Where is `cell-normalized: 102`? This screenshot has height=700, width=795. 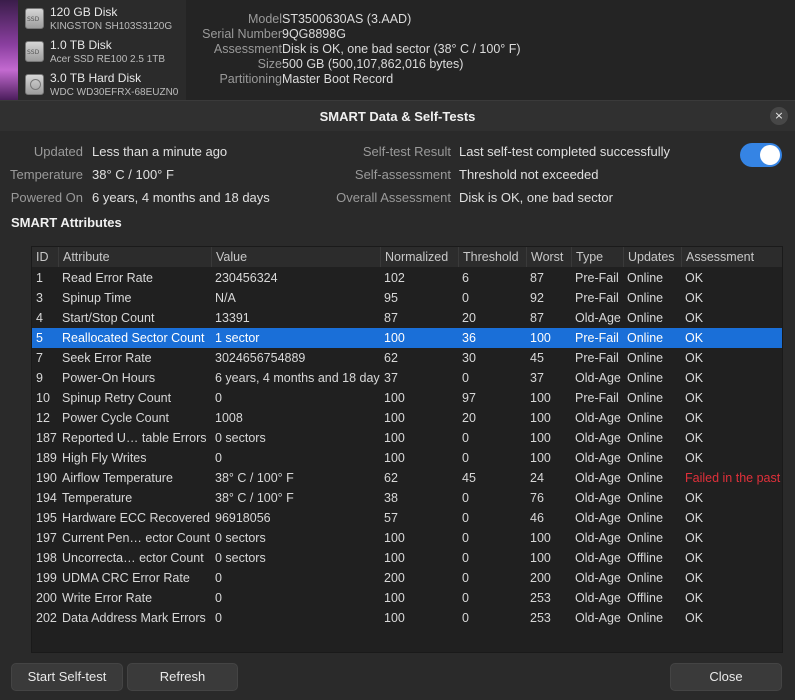 cell-normalized: 102 is located at coordinates (394, 278).